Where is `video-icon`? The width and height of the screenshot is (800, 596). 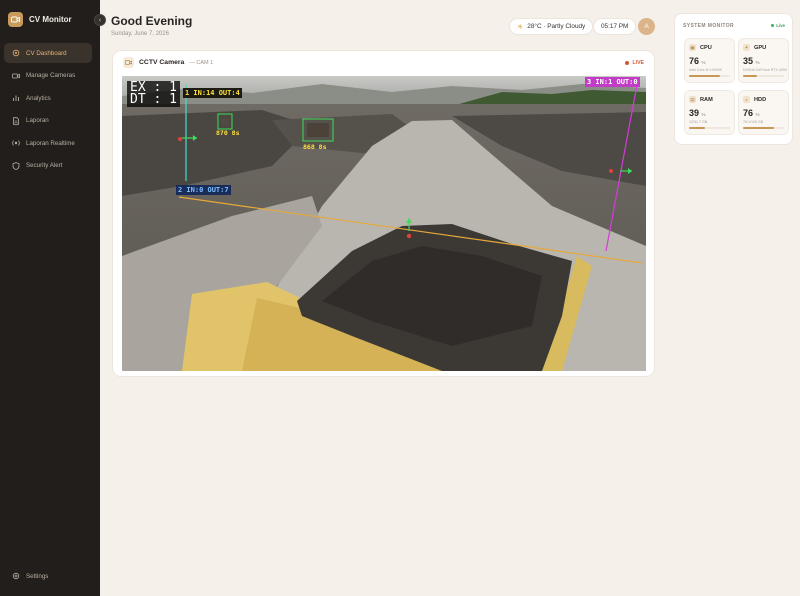 video-icon is located at coordinates (16, 76).